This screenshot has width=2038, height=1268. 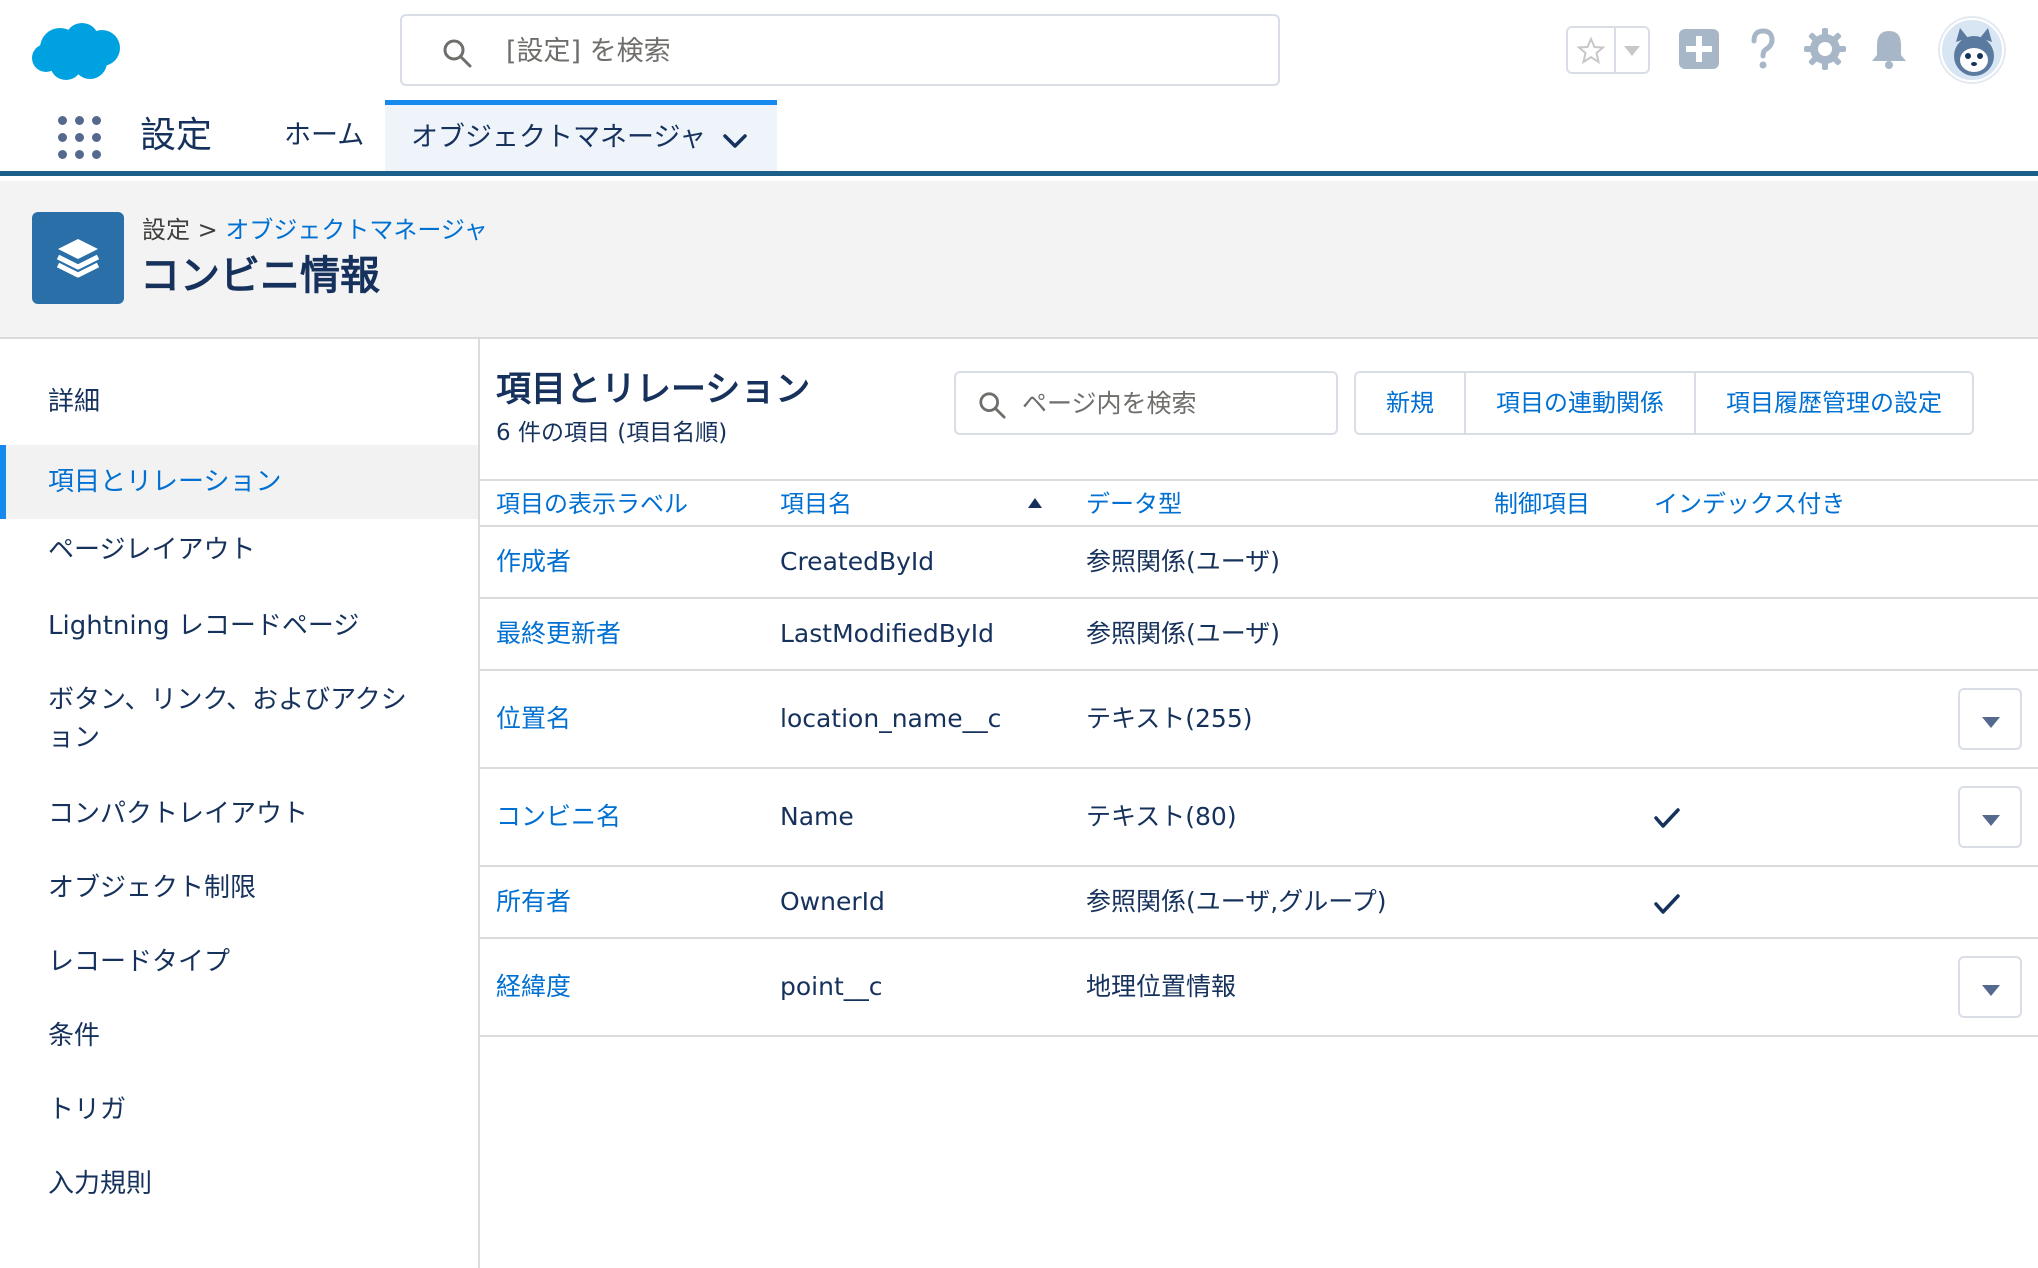 I want to click on field-api-name: CreatedById, so click(x=857, y=561).